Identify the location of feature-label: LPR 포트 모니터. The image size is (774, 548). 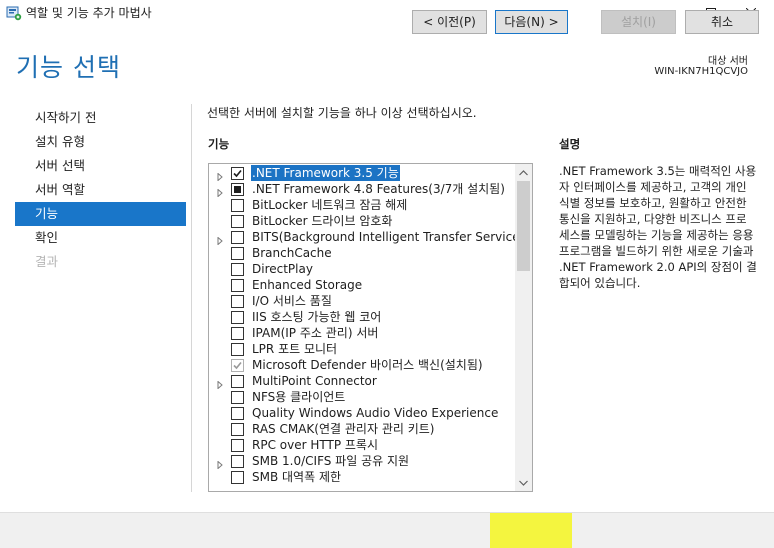
(295, 349).